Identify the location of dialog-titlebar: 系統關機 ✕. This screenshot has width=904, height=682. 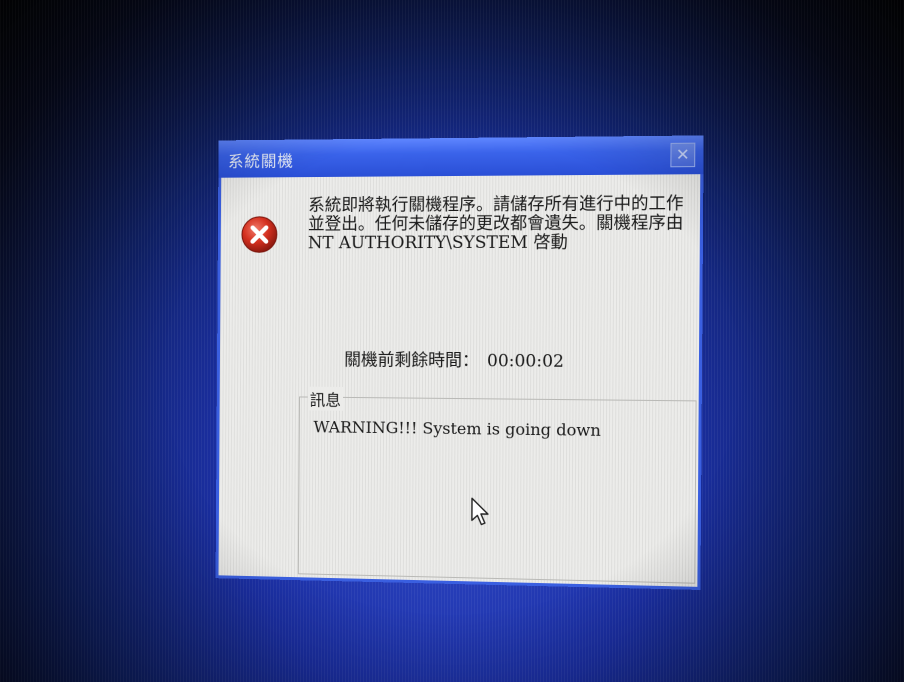
(461, 156).